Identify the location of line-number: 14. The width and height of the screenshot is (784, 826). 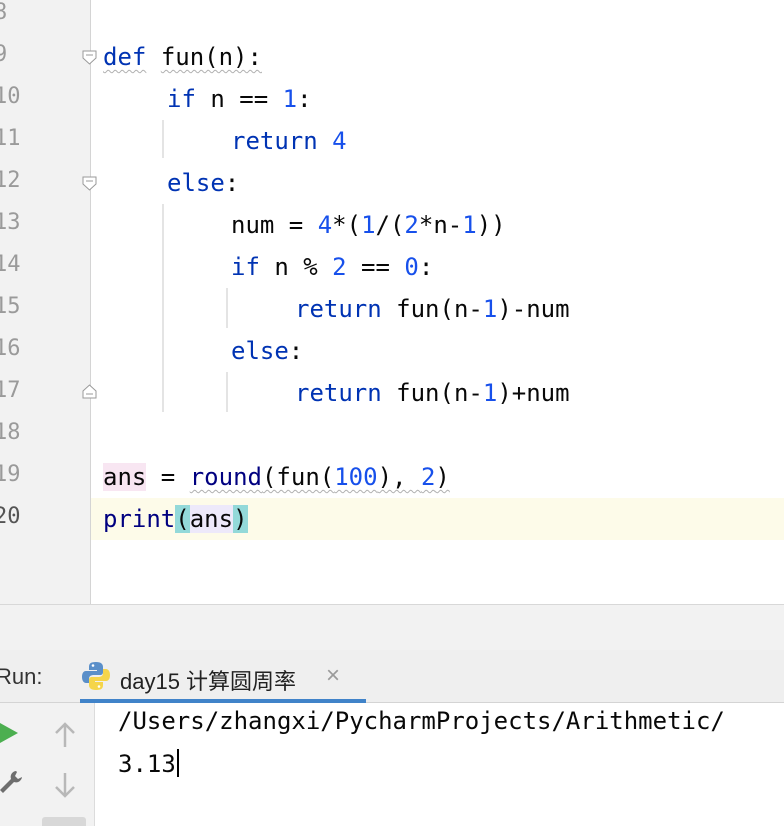
(10, 264).